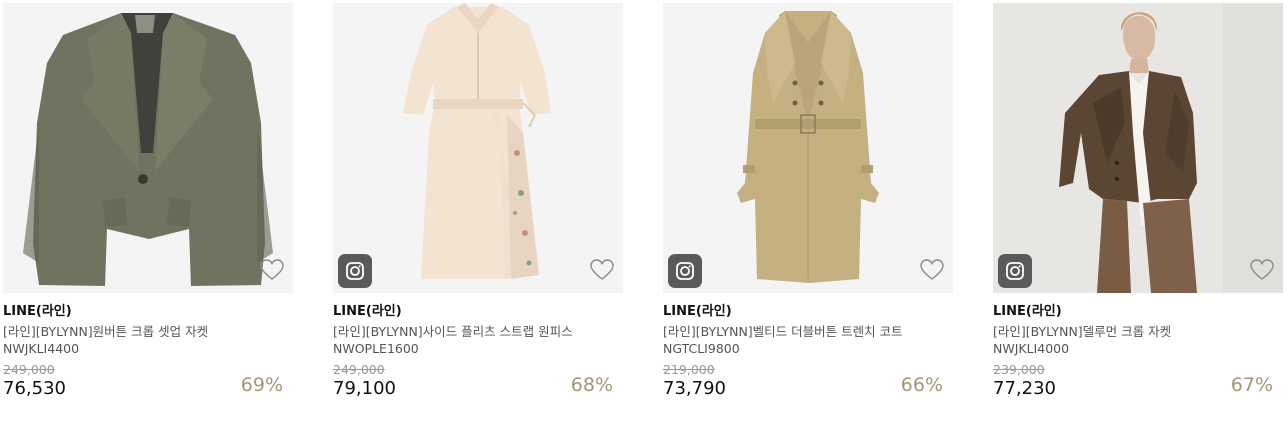  I want to click on dress-image, so click(477, 141).